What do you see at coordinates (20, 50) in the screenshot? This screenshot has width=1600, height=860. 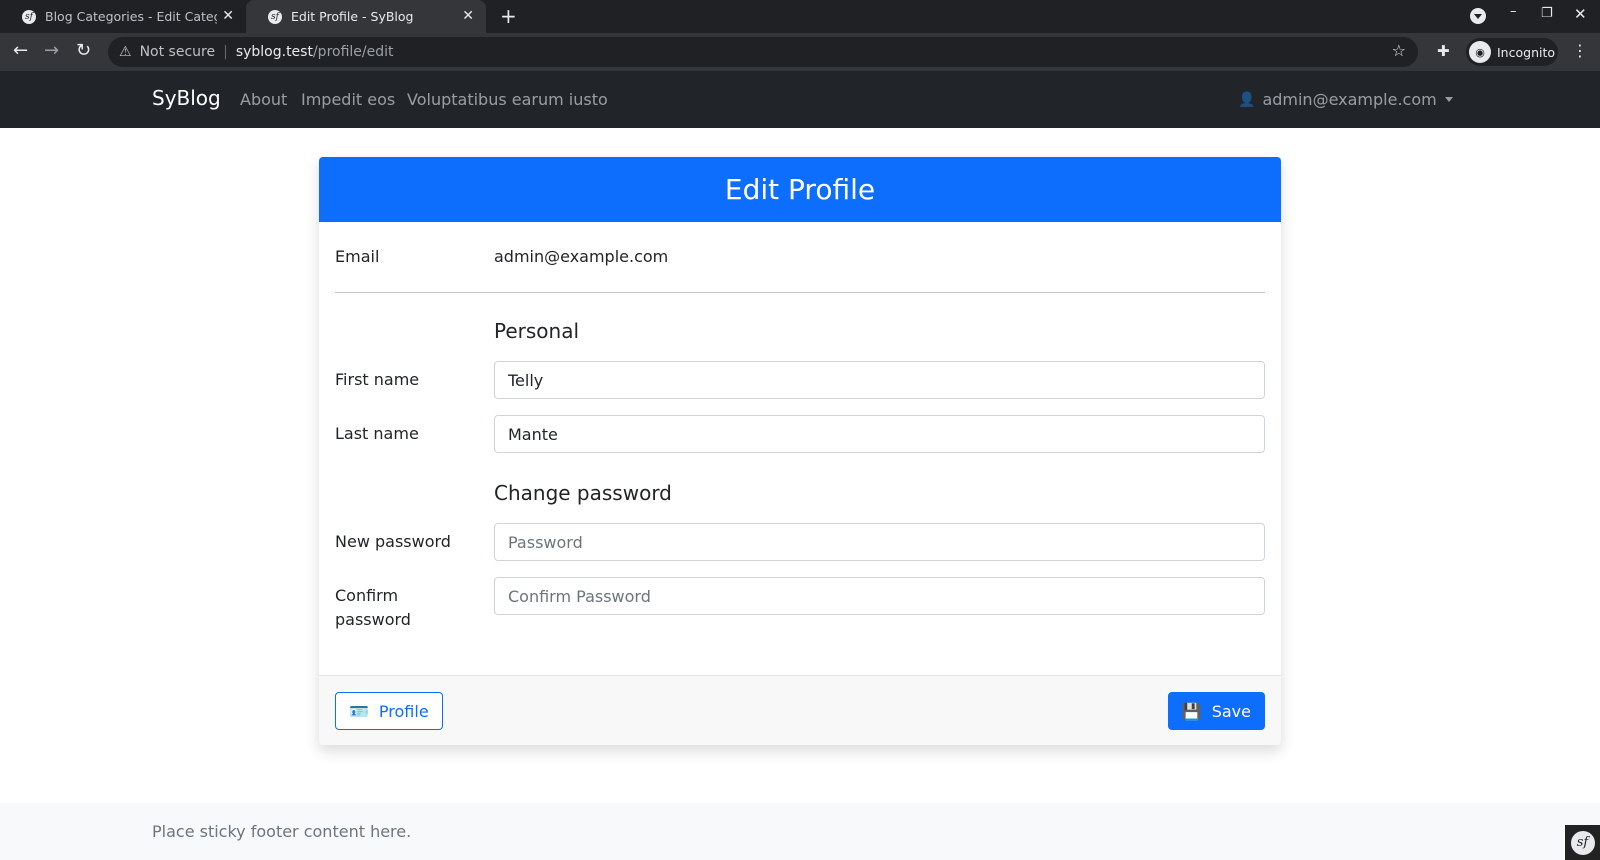 I see `back-icon: ←` at bounding box center [20, 50].